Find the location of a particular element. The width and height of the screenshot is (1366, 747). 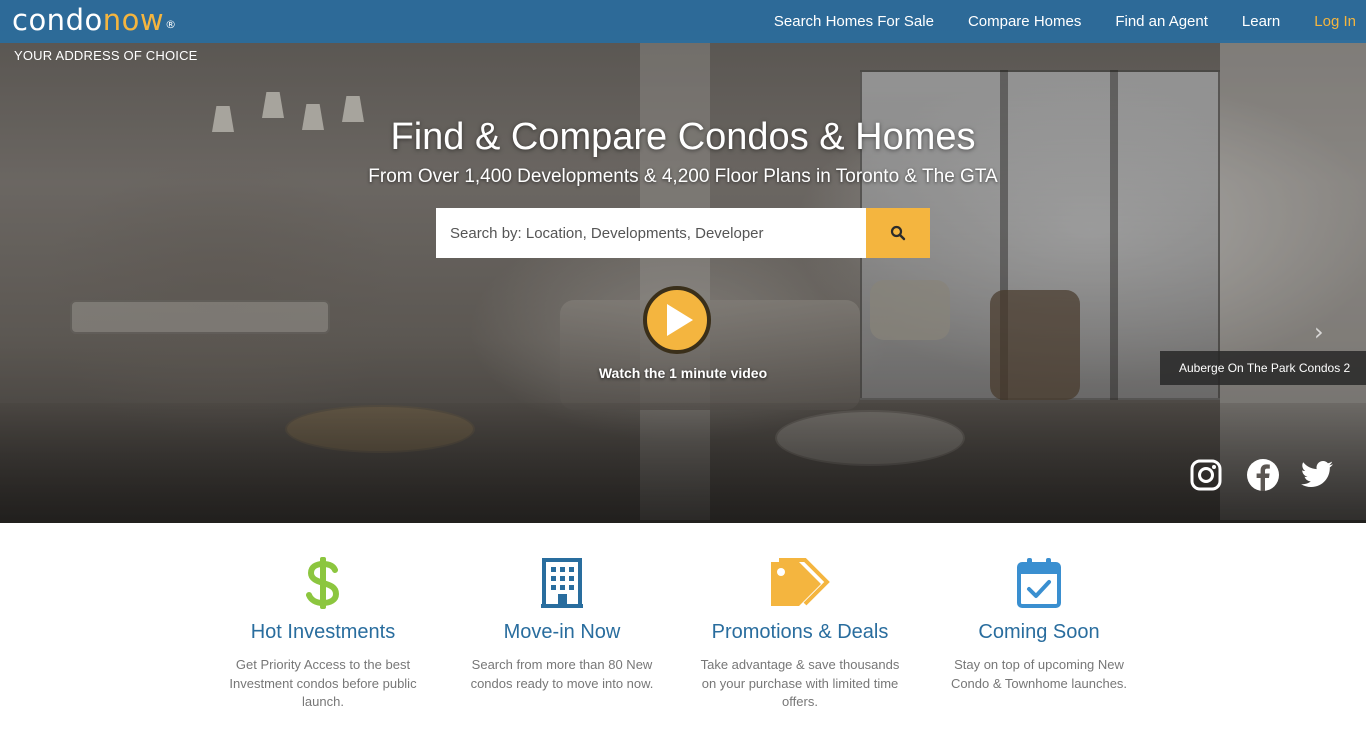

facebook-link is located at coordinates (1263, 475).